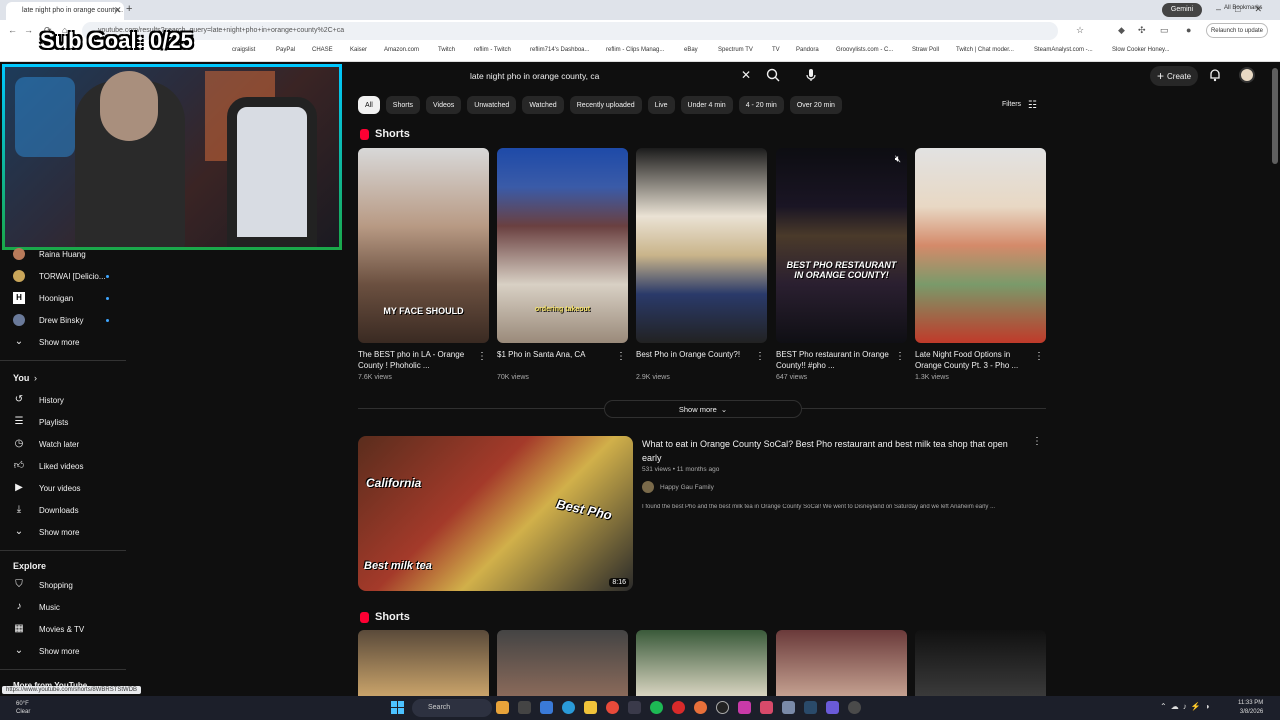 Image resolution: width=1280 pixels, height=720 pixels. I want to click on short-title: $1 Pho in Santa Ana, CA, so click(562, 360).